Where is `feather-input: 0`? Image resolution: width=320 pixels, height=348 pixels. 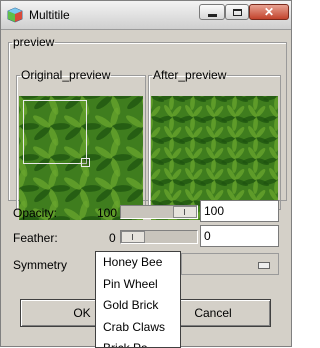 feather-input: 0 is located at coordinates (239, 236).